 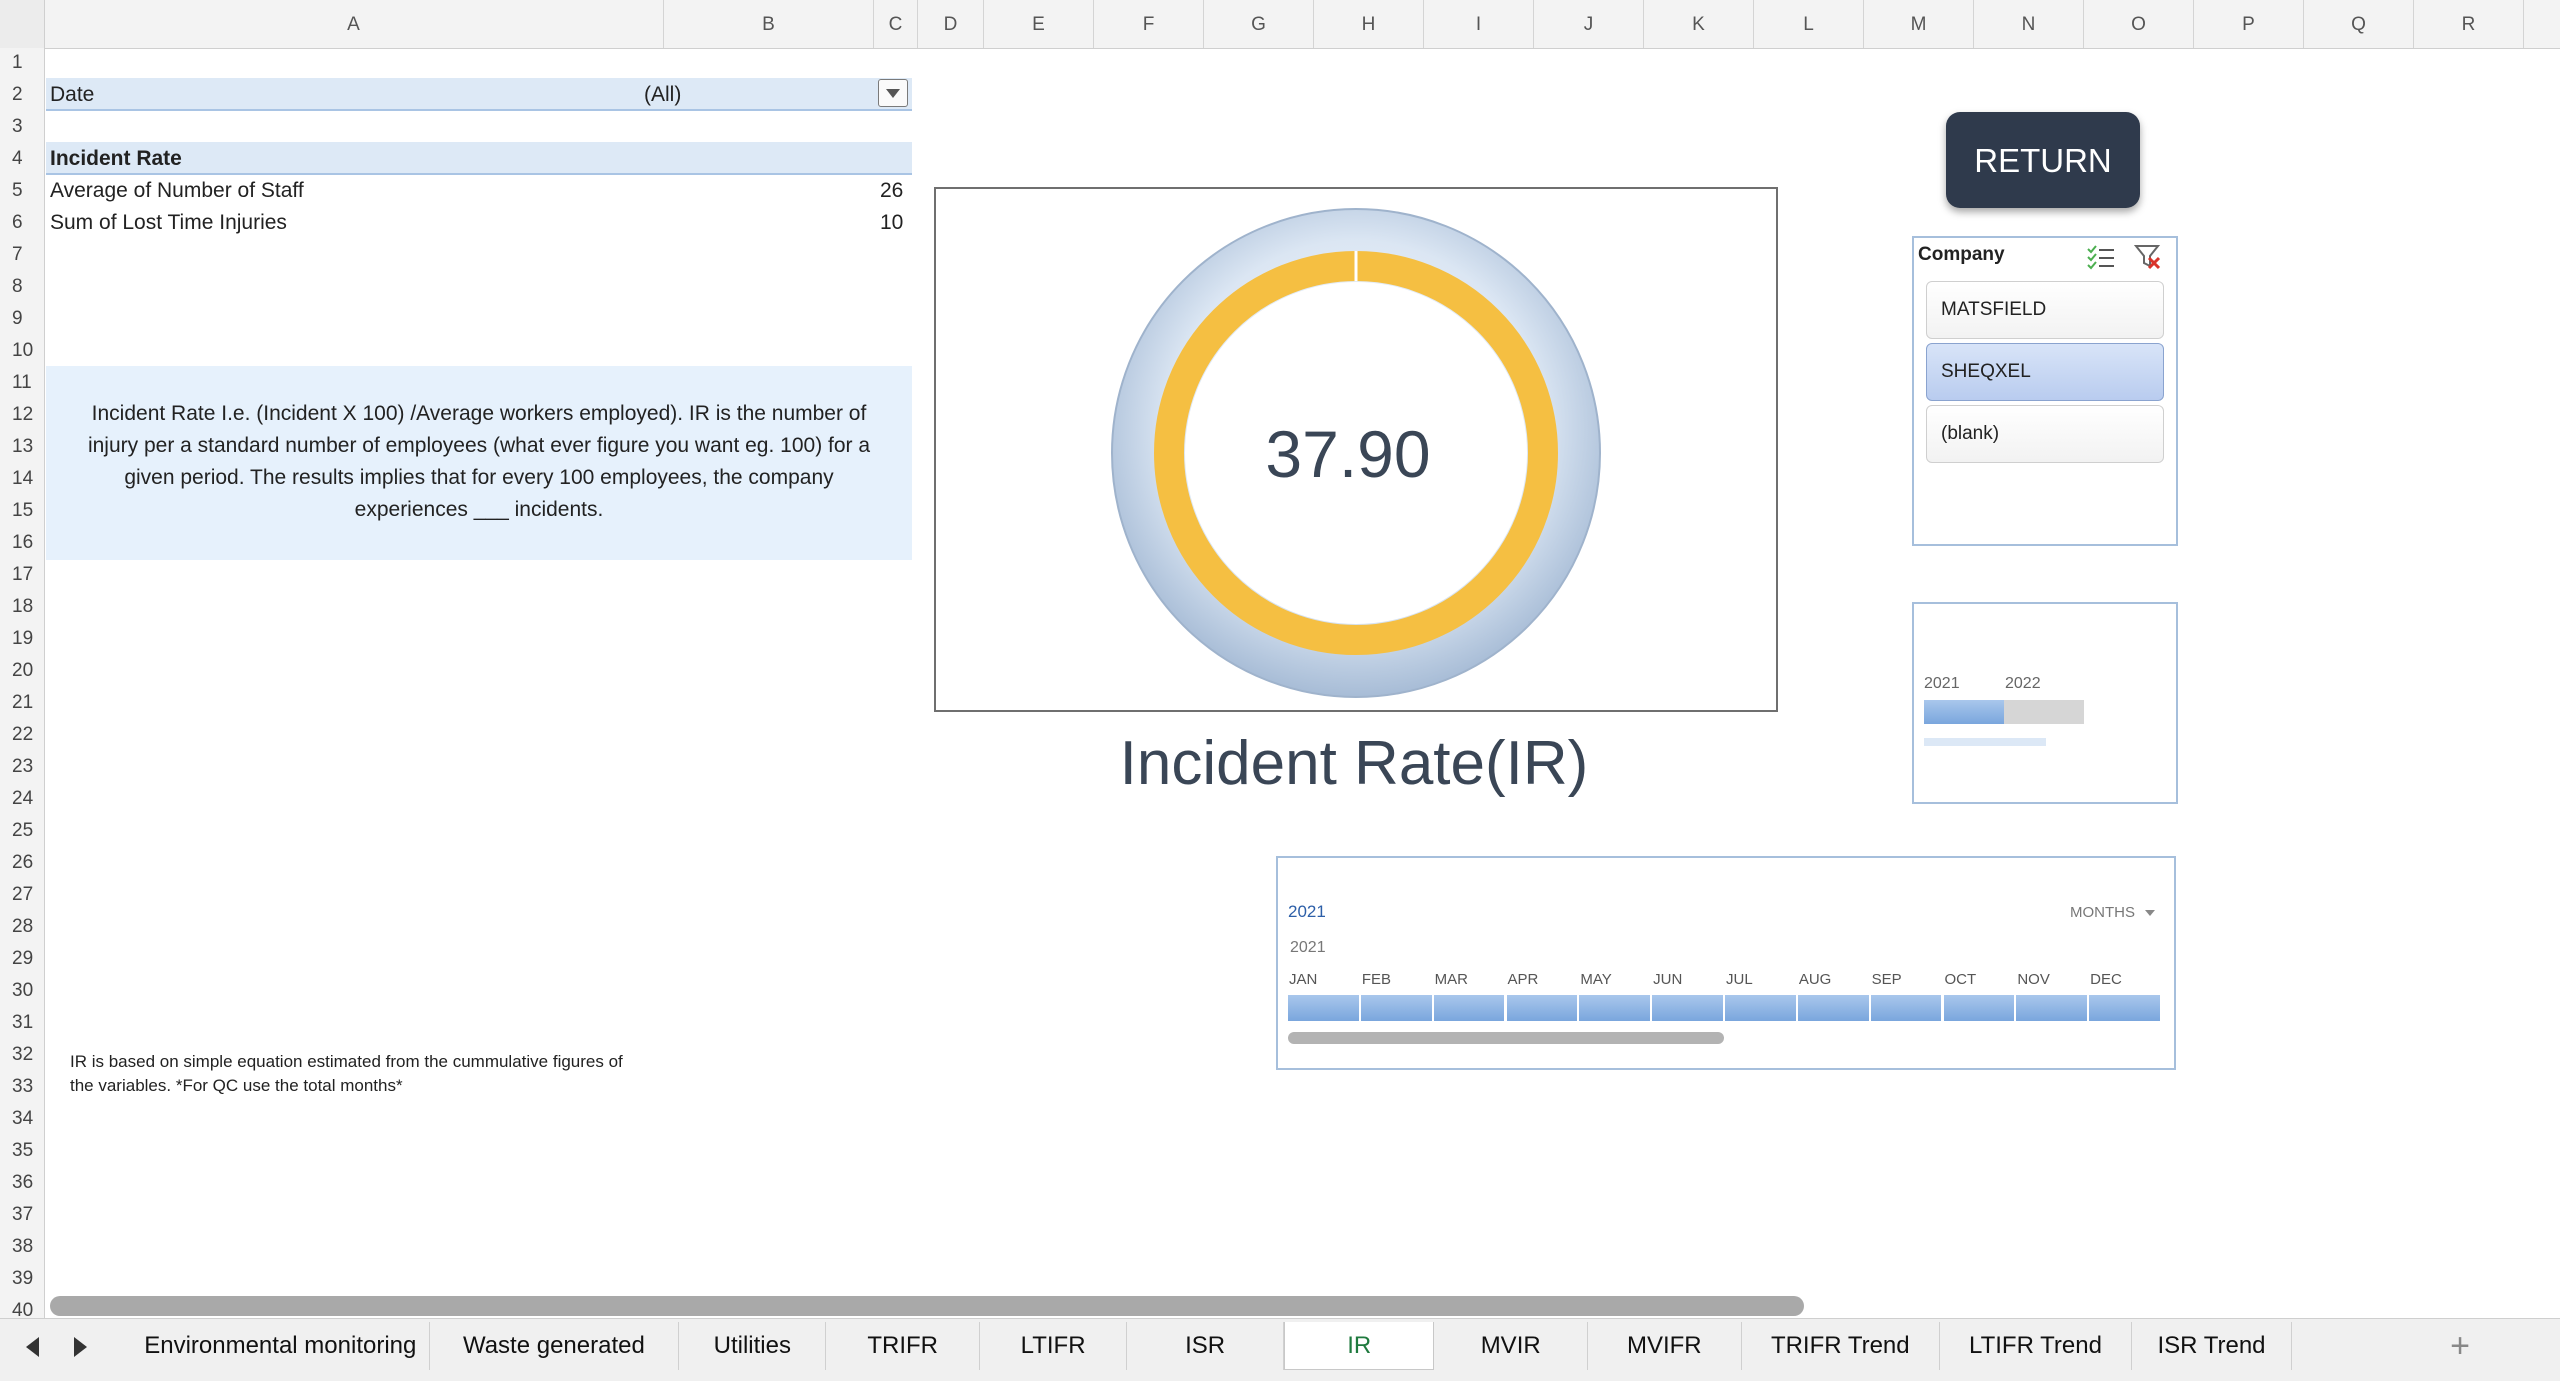 I want to click on slicer-item-blank: (blank), so click(x=2045, y=434).